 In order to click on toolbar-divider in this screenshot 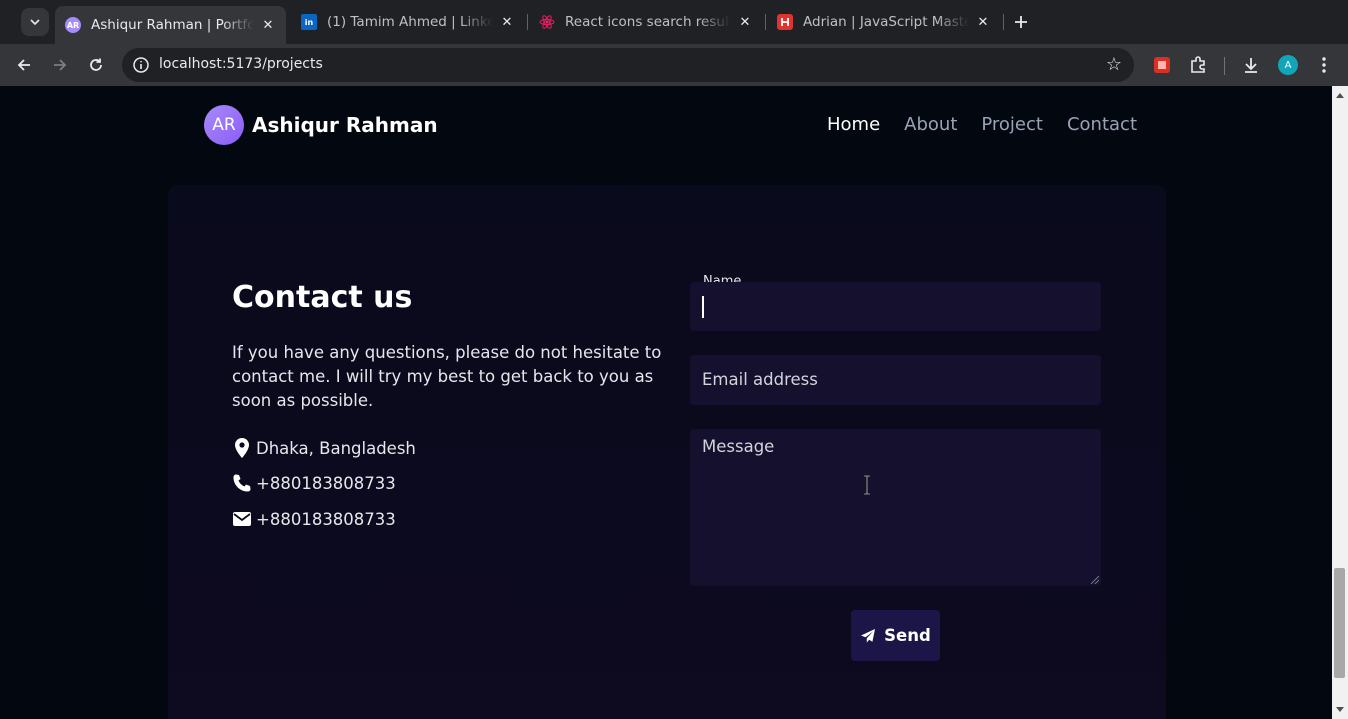, I will do `click(1224, 66)`.